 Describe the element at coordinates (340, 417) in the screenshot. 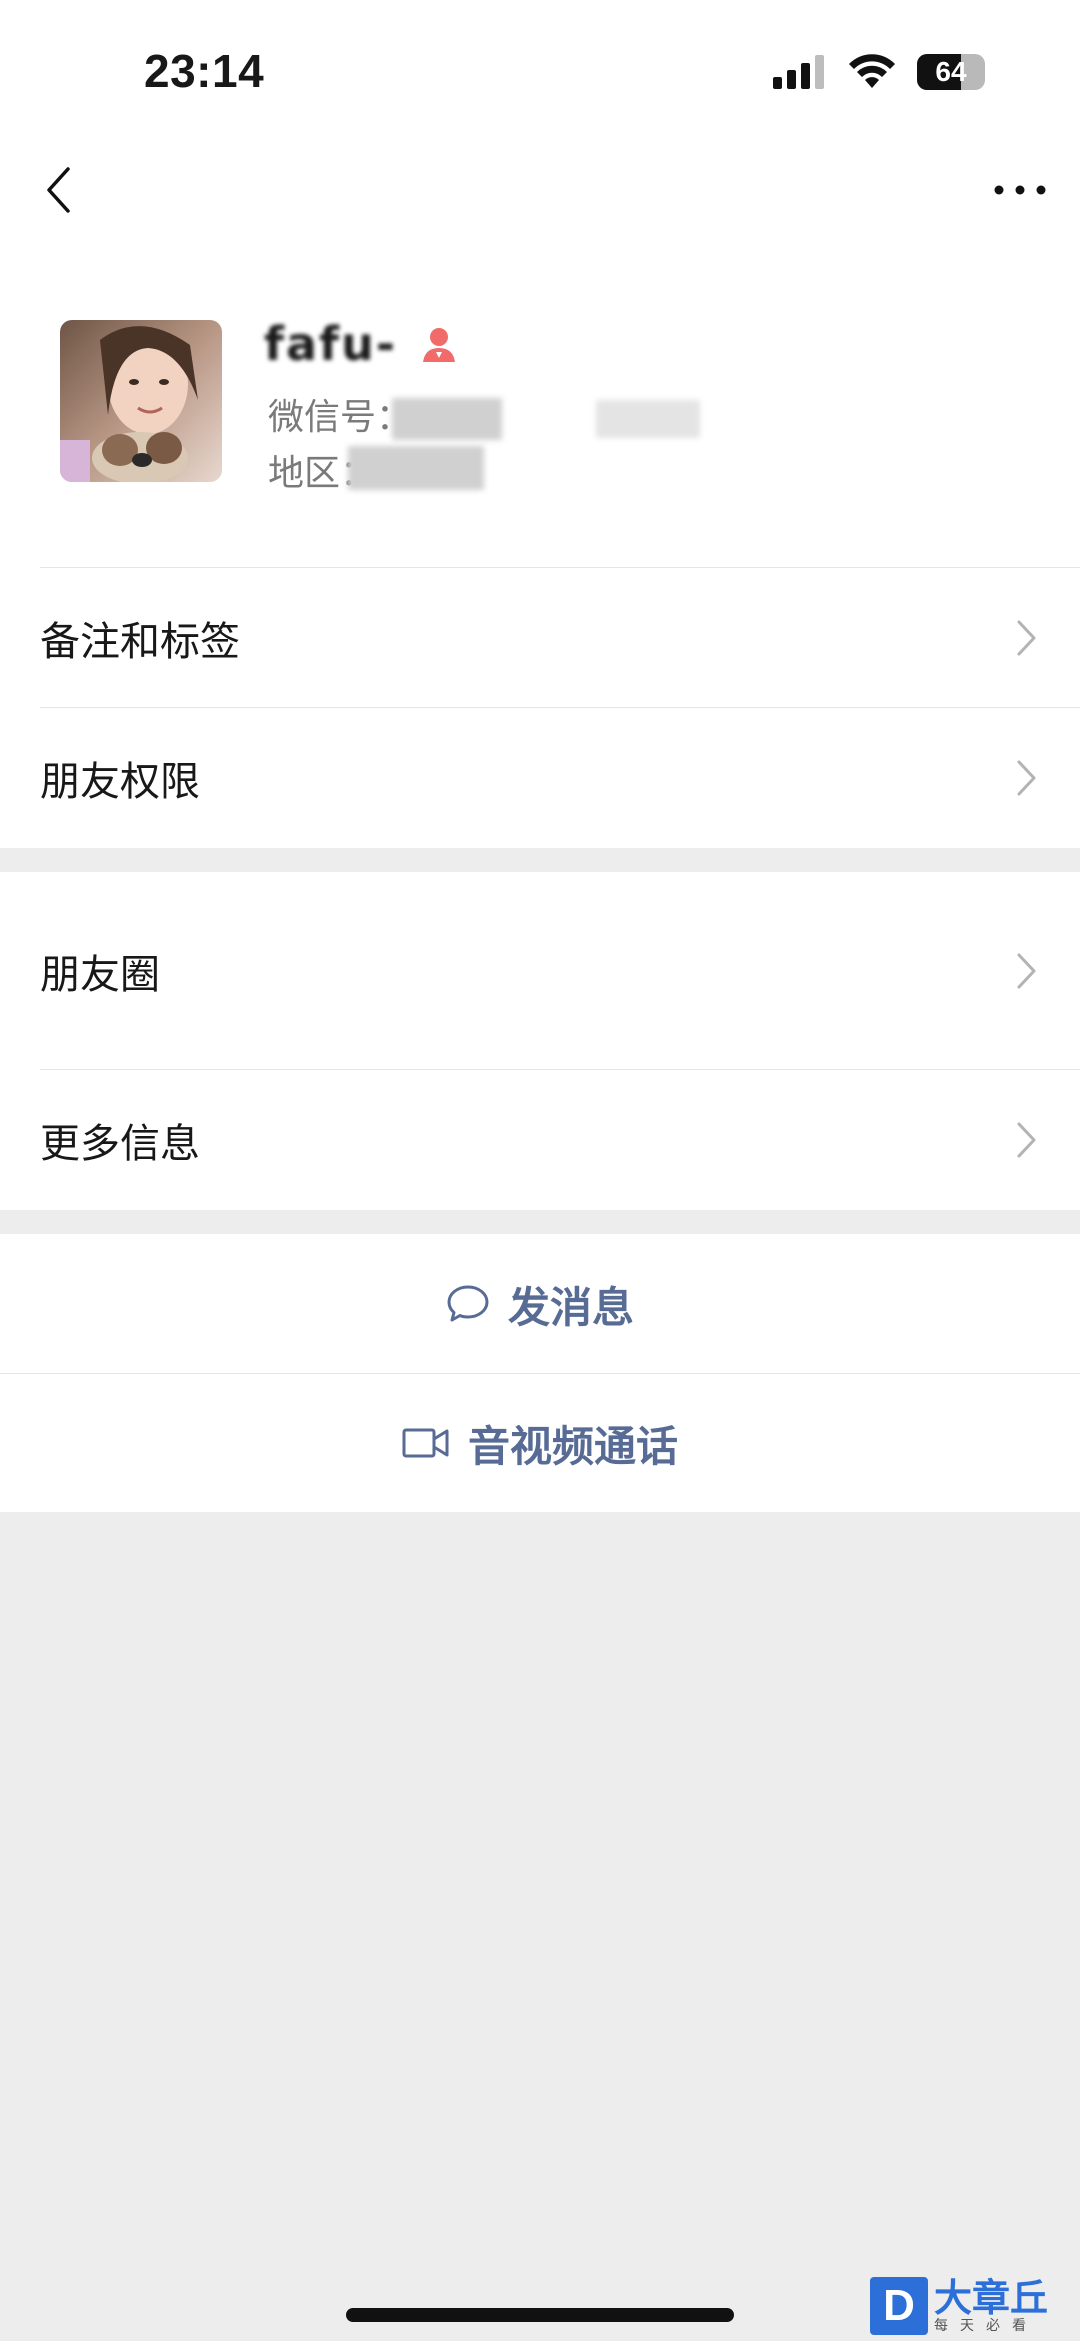

I see `wechat-id-label: 微信号：` at that location.